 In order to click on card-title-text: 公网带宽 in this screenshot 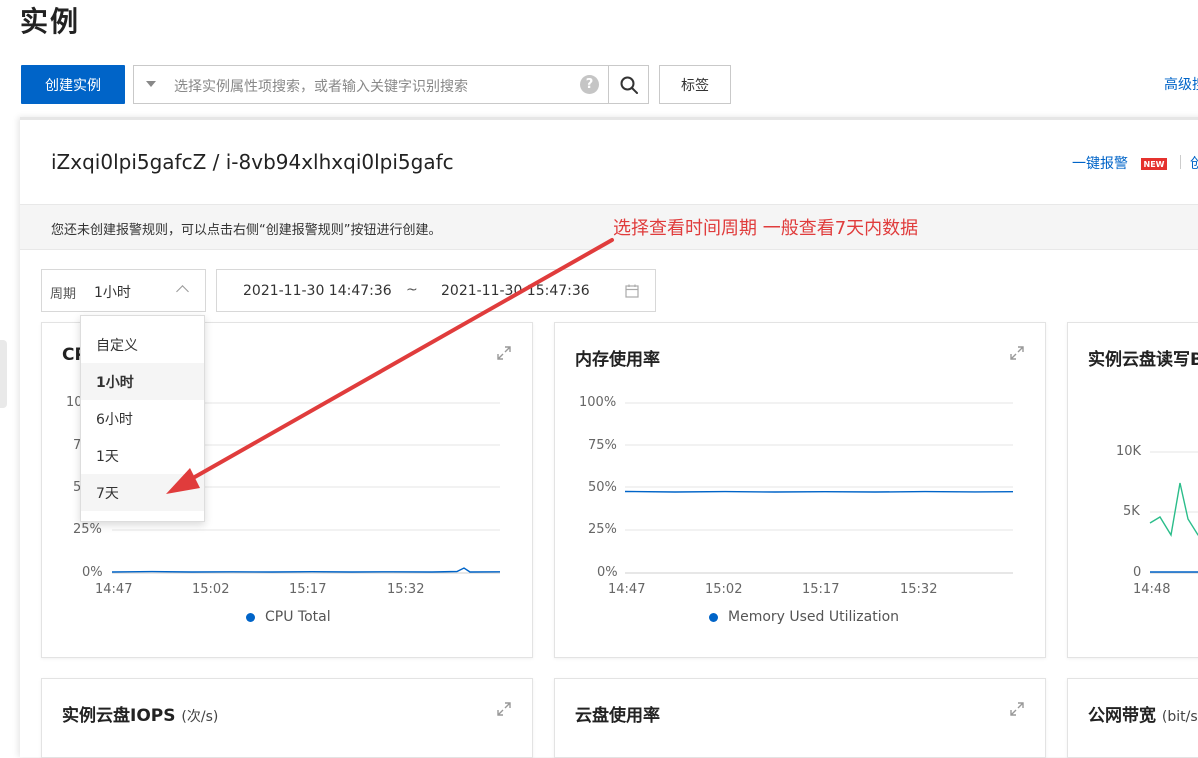, I will do `click(1122, 716)`.